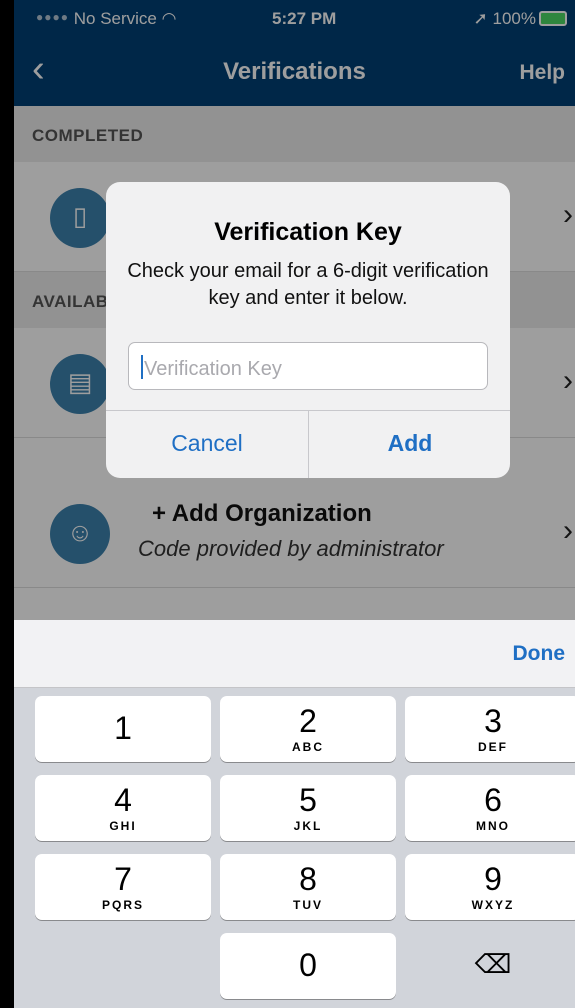 The image size is (575, 1008). What do you see at coordinates (308, 721) in the screenshot?
I see `key-digit: 2` at bounding box center [308, 721].